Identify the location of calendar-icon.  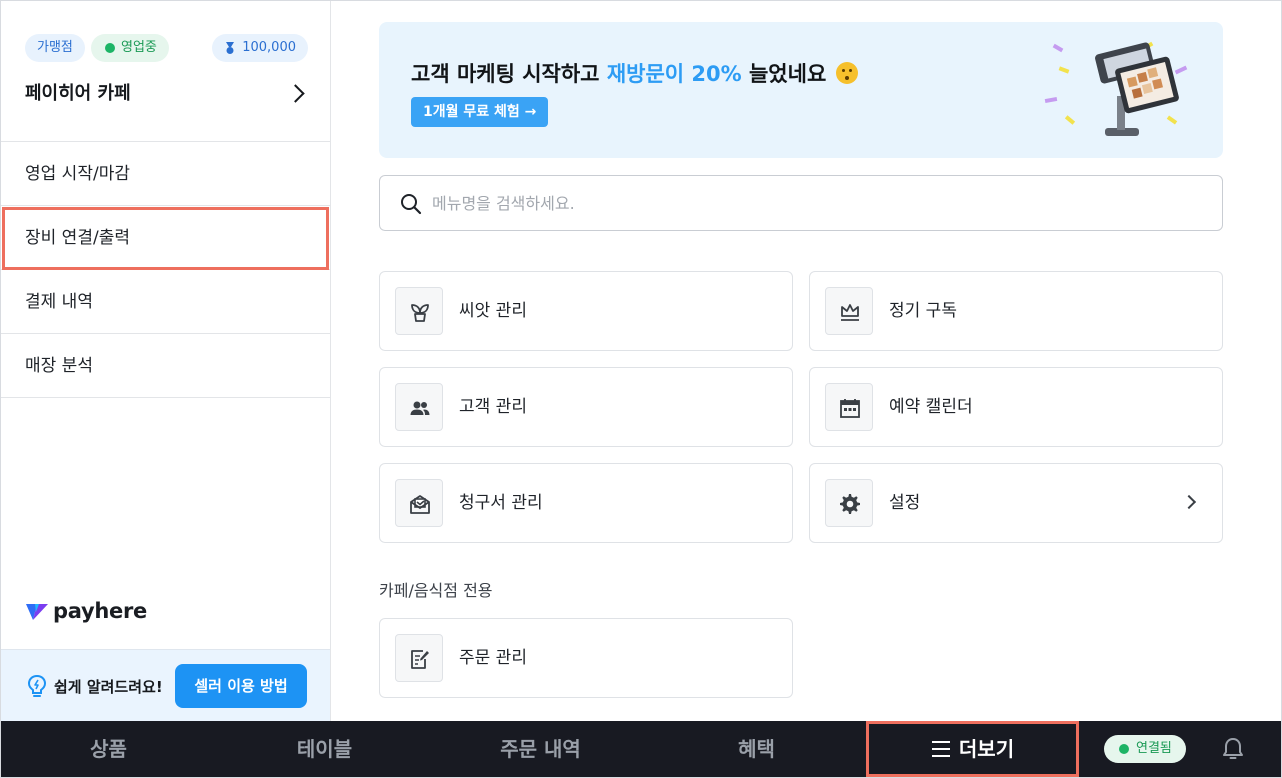
(850, 408).